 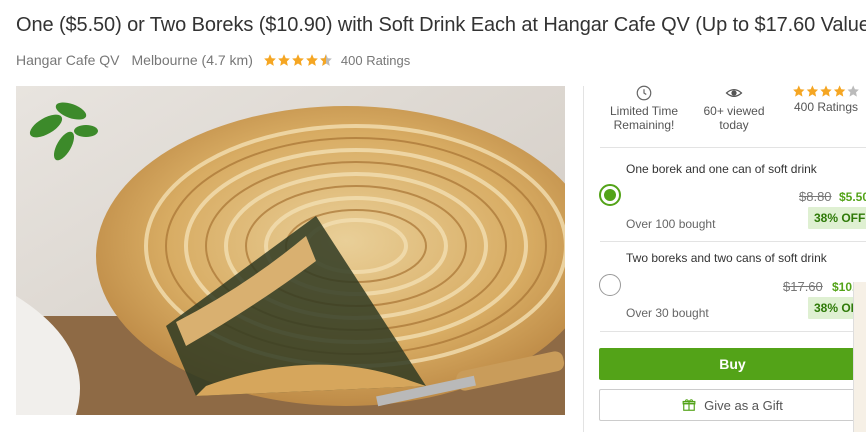 What do you see at coordinates (852, 197) in the screenshot?
I see `option-1-new-price: $5.50` at bounding box center [852, 197].